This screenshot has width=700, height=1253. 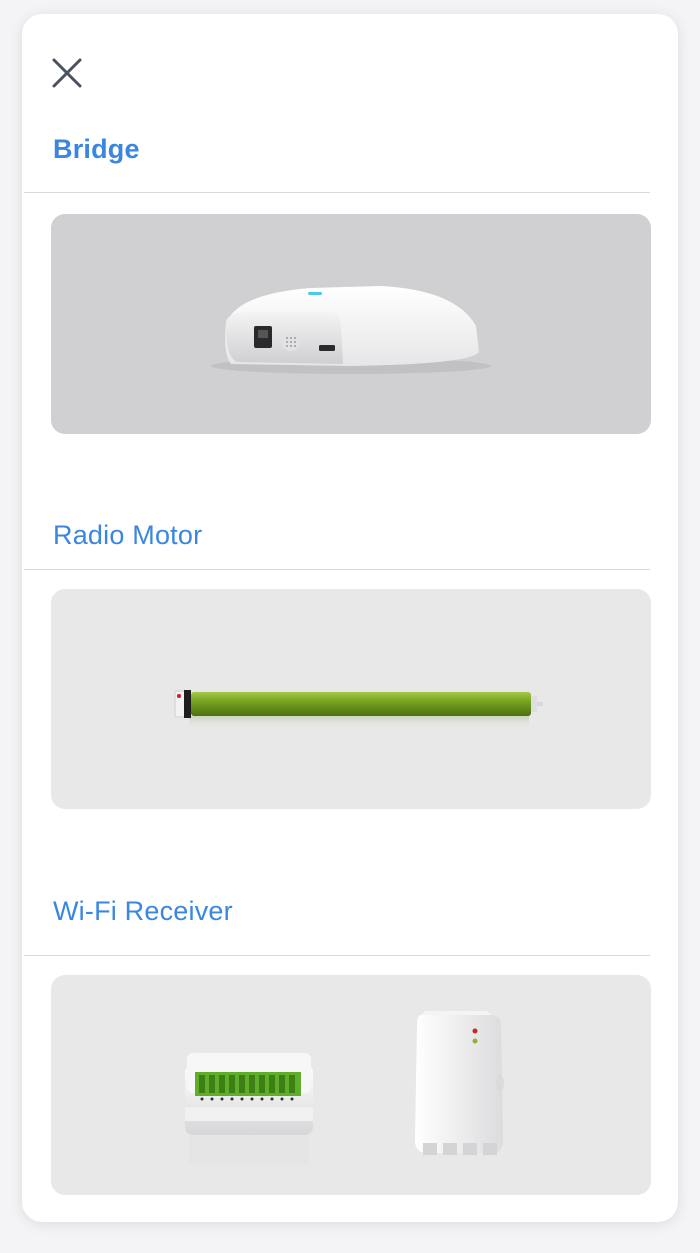 I want to click on bridge-device-image, so click(x=351, y=330).